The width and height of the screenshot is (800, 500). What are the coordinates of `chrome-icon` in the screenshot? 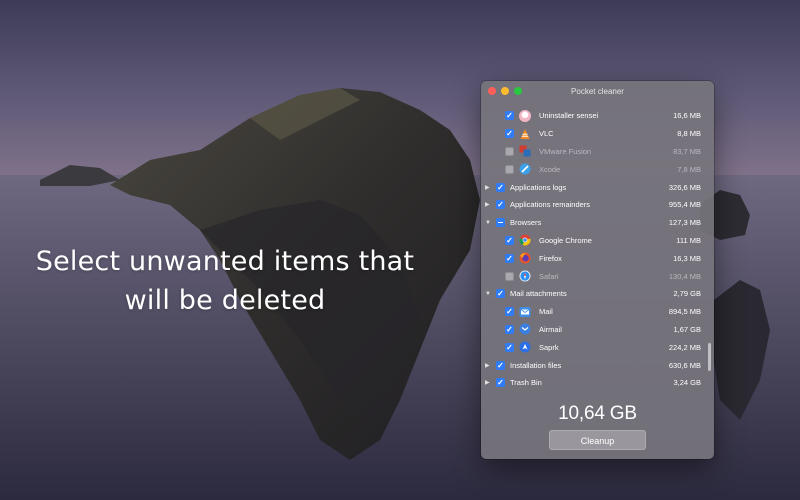 It's located at (525, 240).